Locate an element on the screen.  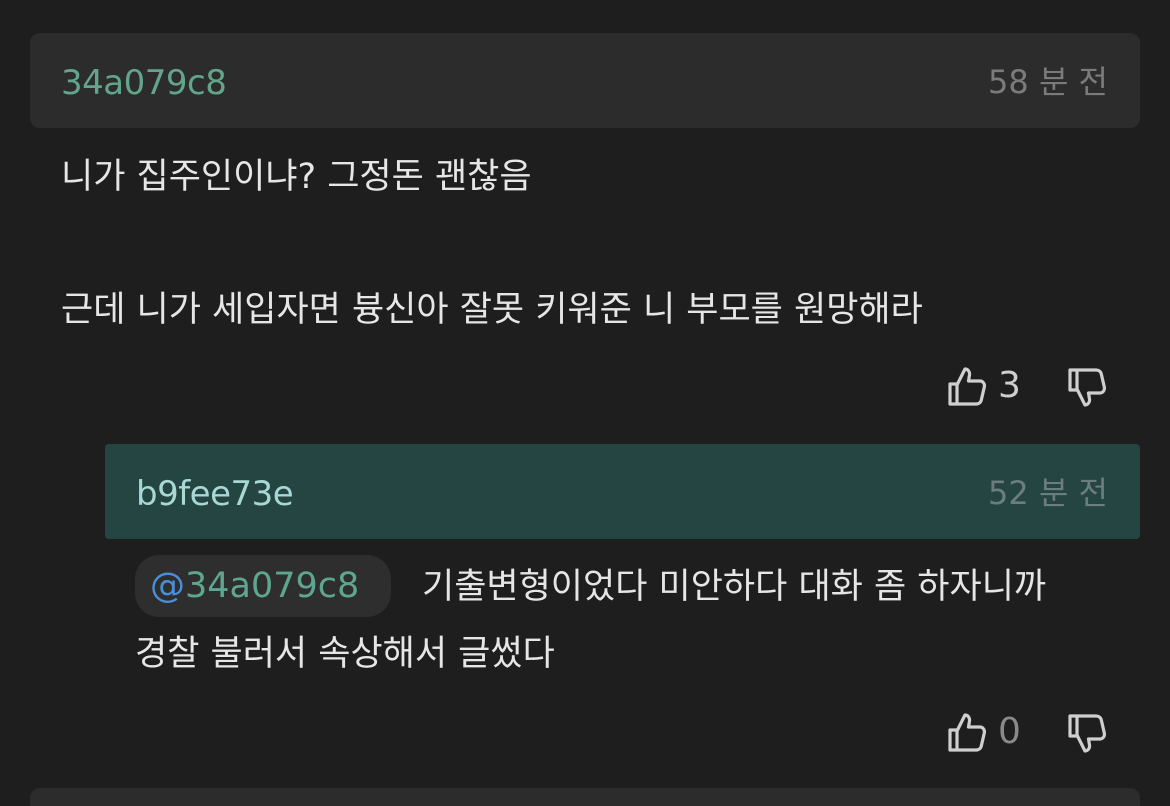
comment-text-line-2: 근데 니가 세입자면 븅신아 잘못 키워준 니 부모를 원망해라 is located at coordinates (492, 310).